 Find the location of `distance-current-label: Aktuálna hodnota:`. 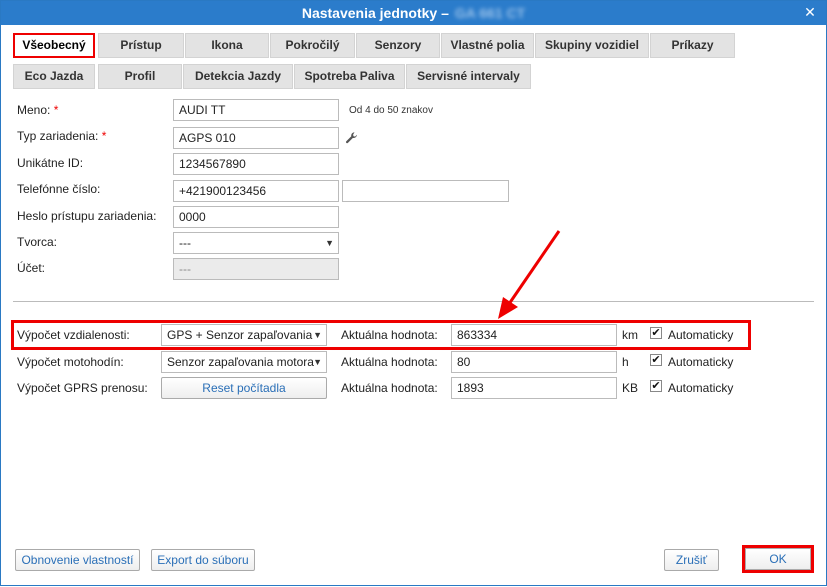

distance-current-label: Aktuálna hodnota: is located at coordinates (389, 335).